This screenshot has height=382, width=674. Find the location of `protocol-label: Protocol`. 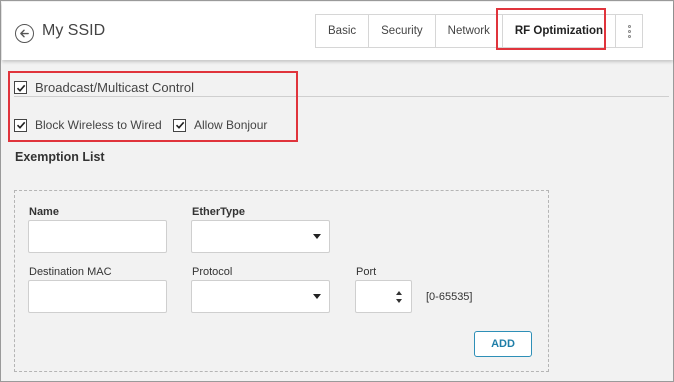

protocol-label: Protocol is located at coordinates (212, 272).